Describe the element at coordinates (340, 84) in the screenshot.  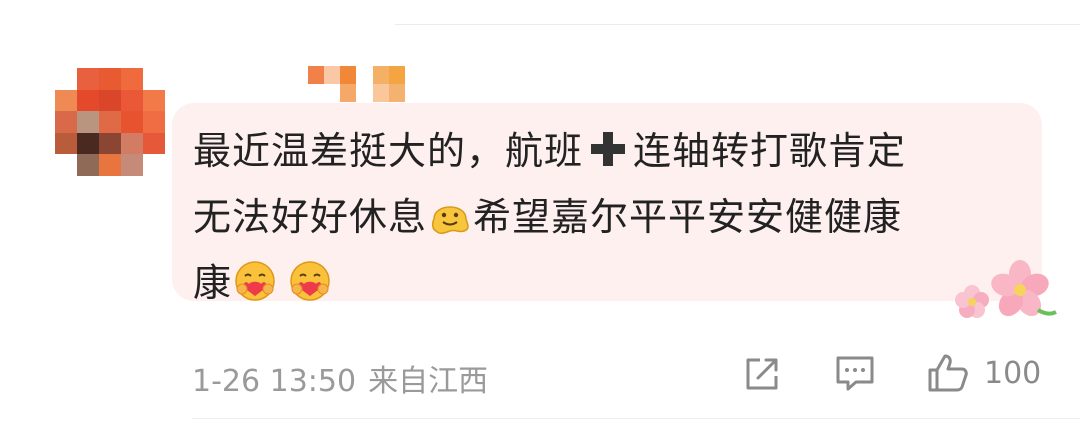
I see `username` at that location.